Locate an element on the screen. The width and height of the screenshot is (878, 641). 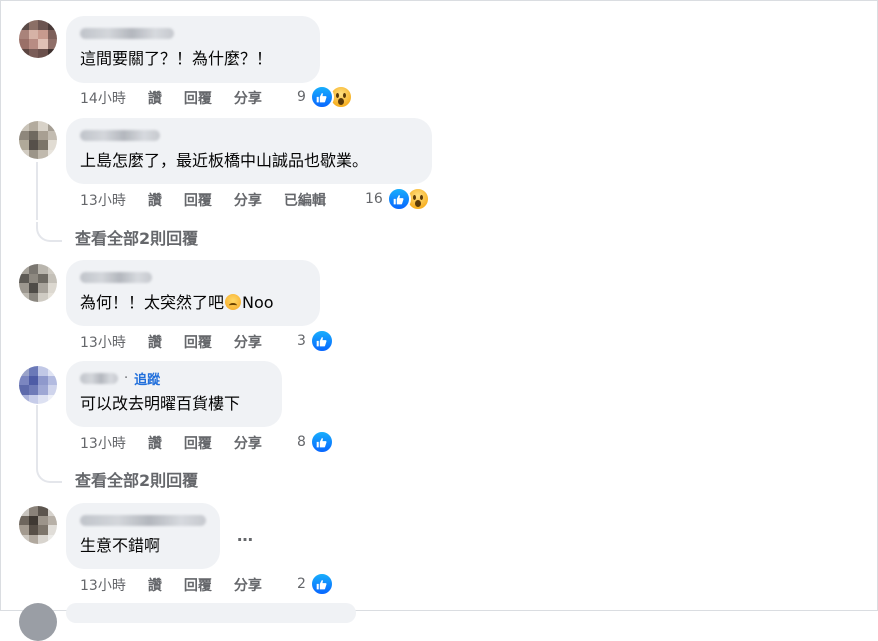
comment-bubble: 上島怎麼了，最近板橋中山誠品也歇業。 is located at coordinates (249, 151).